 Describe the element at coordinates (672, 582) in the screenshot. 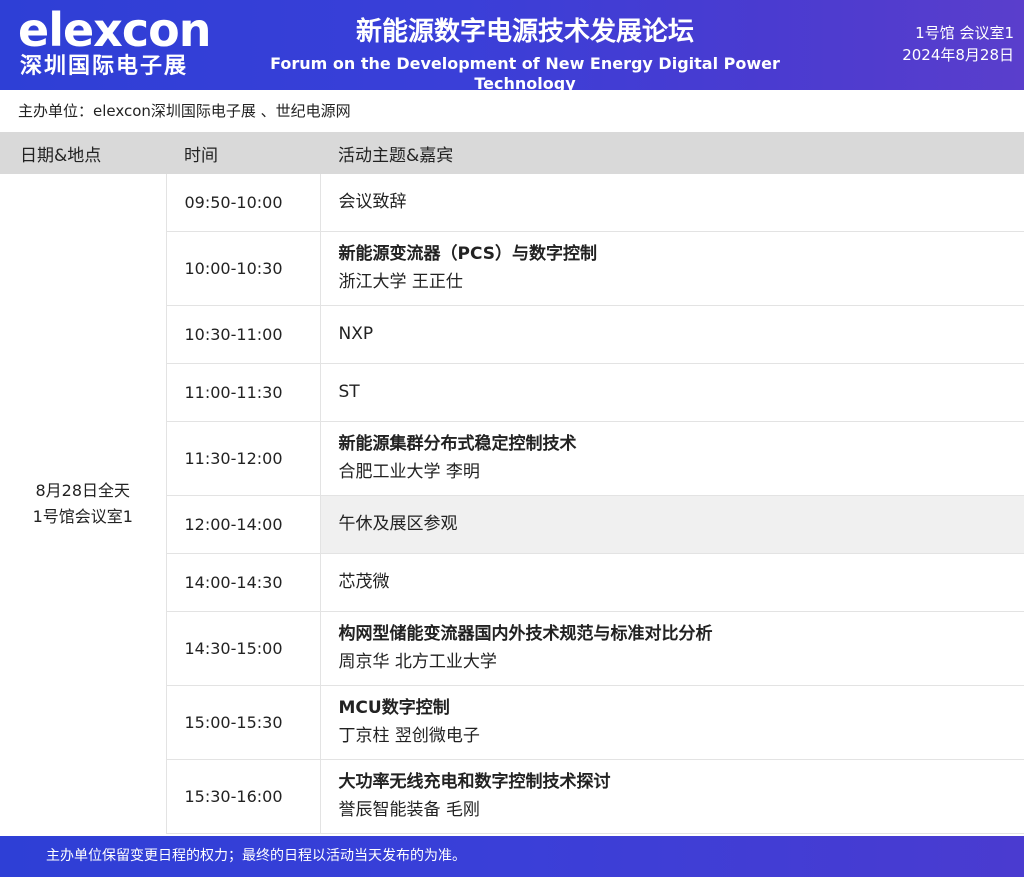

I see `session-topic: 芯茂微` at that location.